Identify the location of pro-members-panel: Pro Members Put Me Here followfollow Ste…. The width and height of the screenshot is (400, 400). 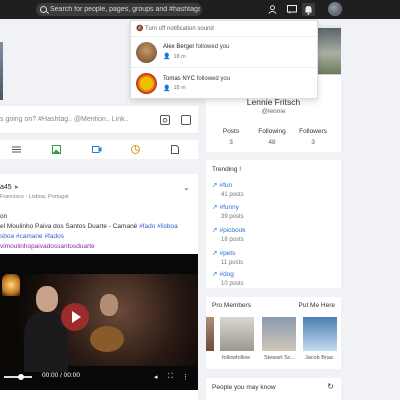
(273, 333).